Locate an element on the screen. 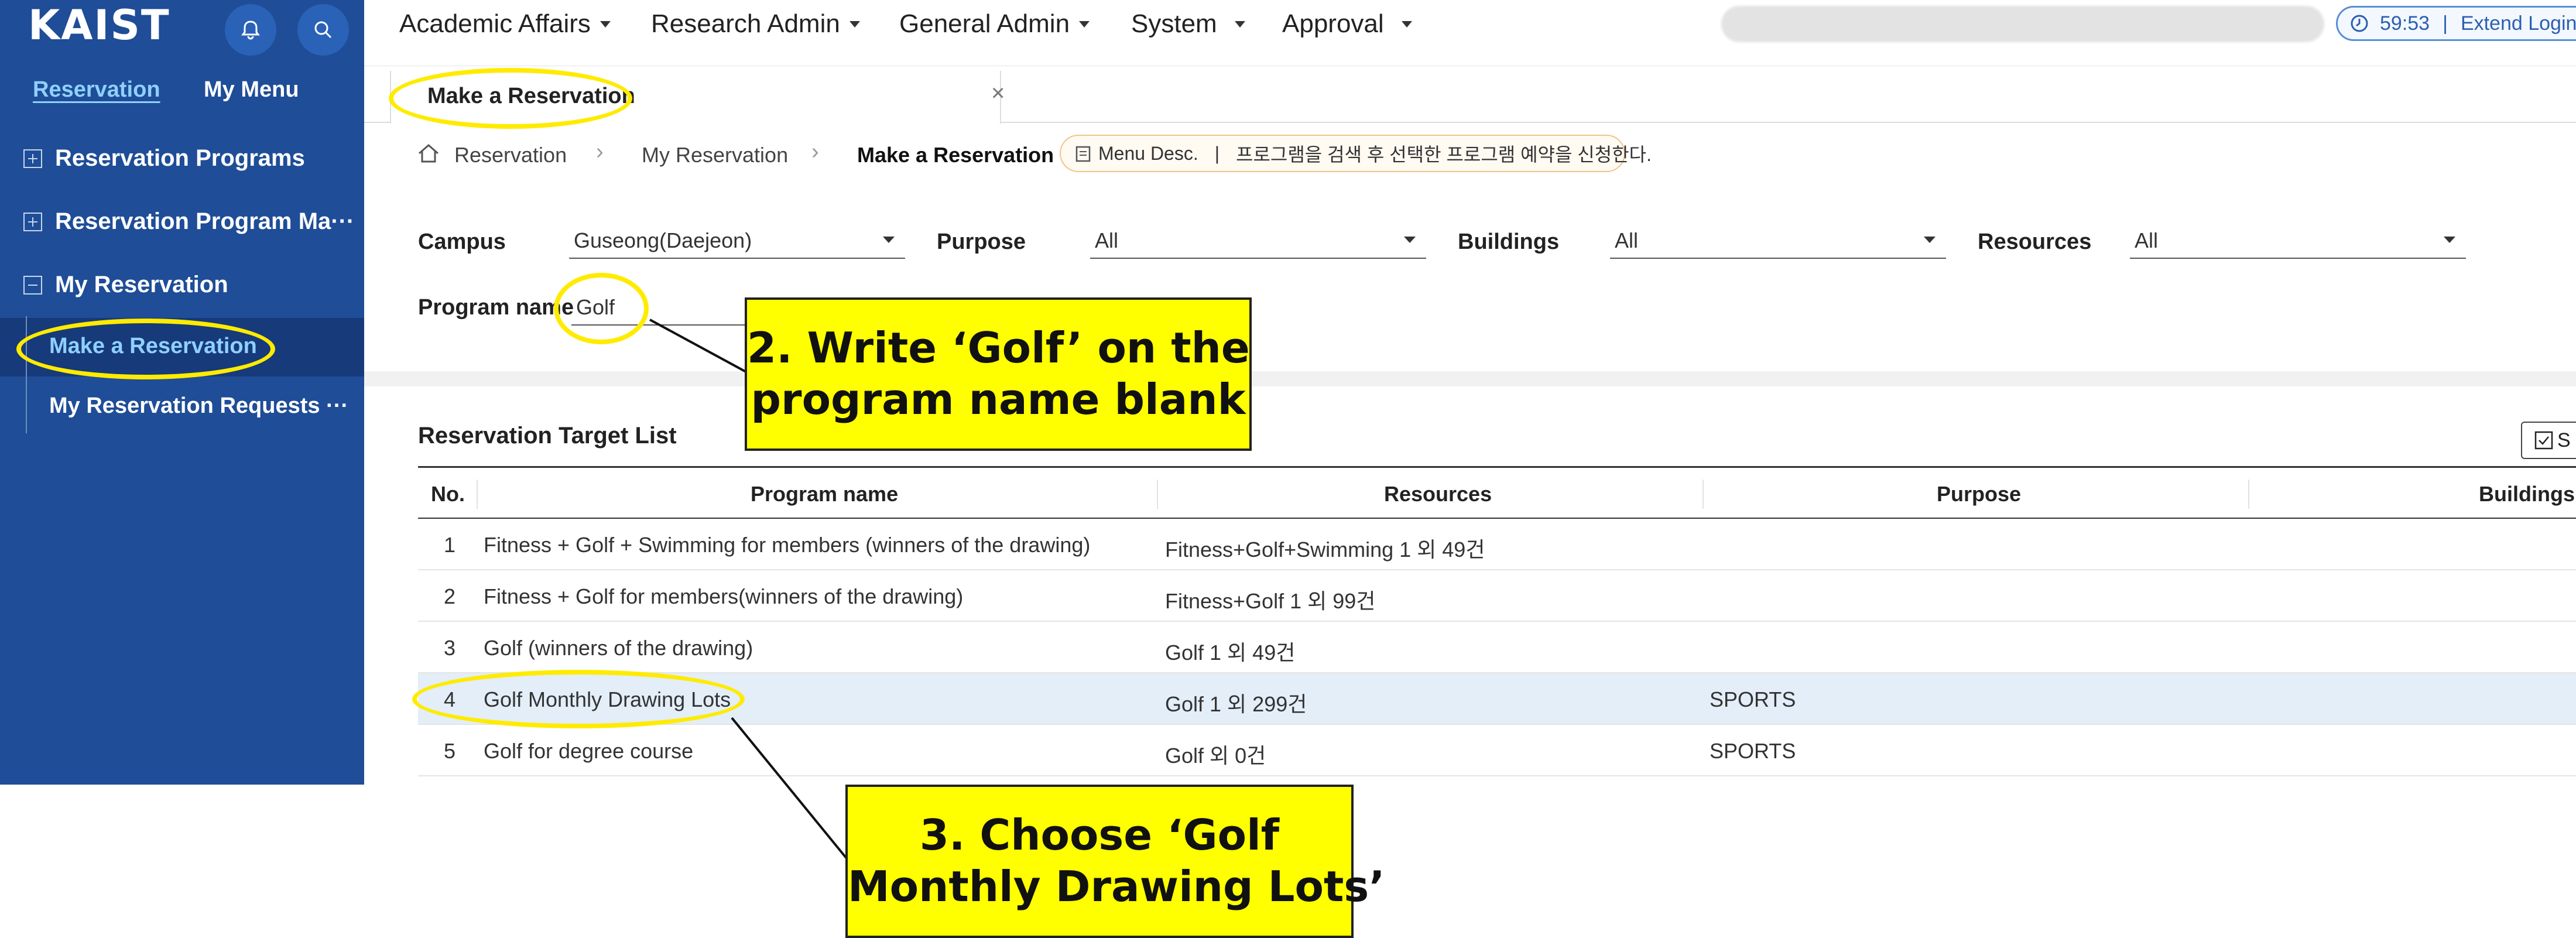 The image size is (2576, 938). highlight-ellipse-tab is located at coordinates (510, 98).